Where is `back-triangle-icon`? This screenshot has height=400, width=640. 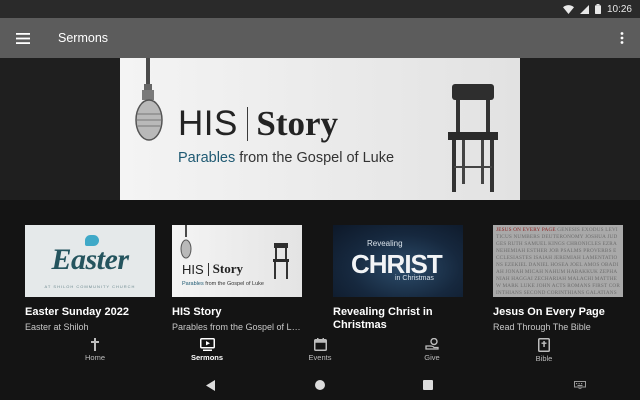 back-triangle-icon is located at coordinates (210, 385).